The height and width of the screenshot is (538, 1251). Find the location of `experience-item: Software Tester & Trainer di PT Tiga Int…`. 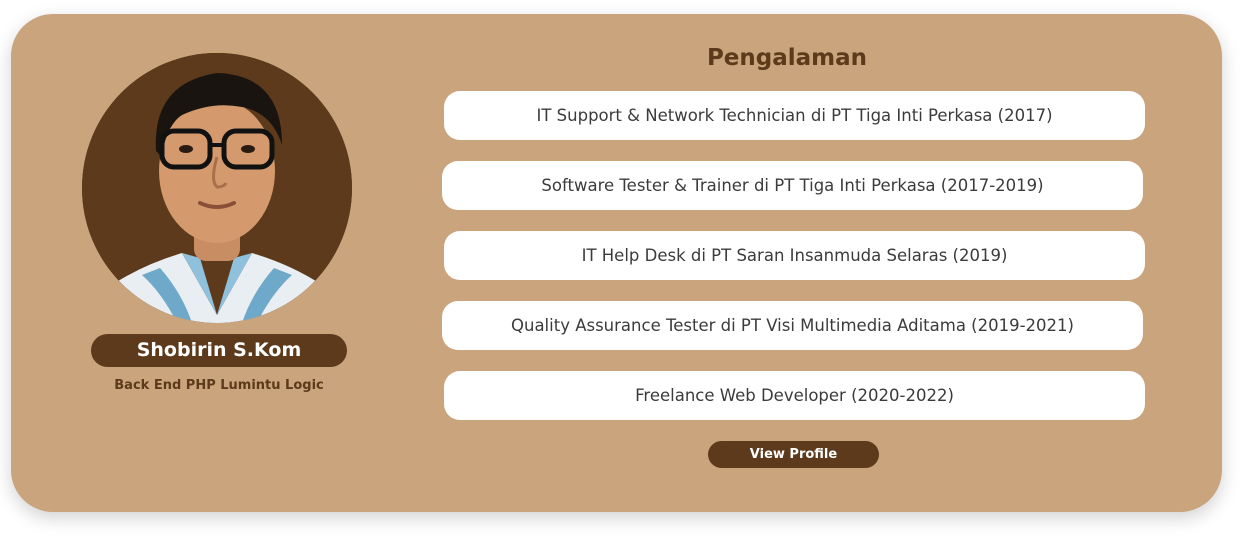

experience-item: Software Tester & Trainer di PT Tiga Int… is located at coordinates (792, 185).